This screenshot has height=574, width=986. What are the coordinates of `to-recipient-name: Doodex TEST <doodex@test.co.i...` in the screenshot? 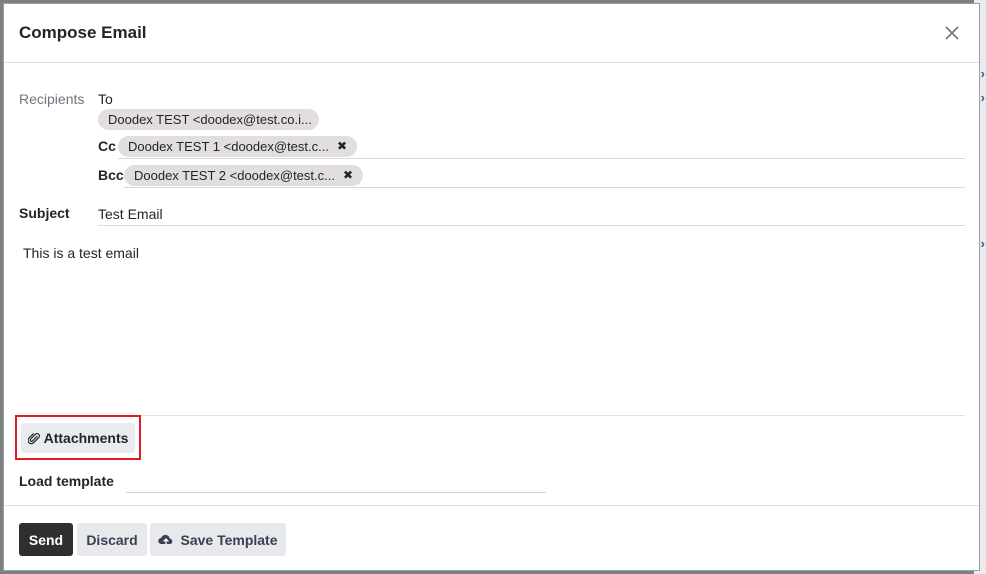 It's located at (210, 119).